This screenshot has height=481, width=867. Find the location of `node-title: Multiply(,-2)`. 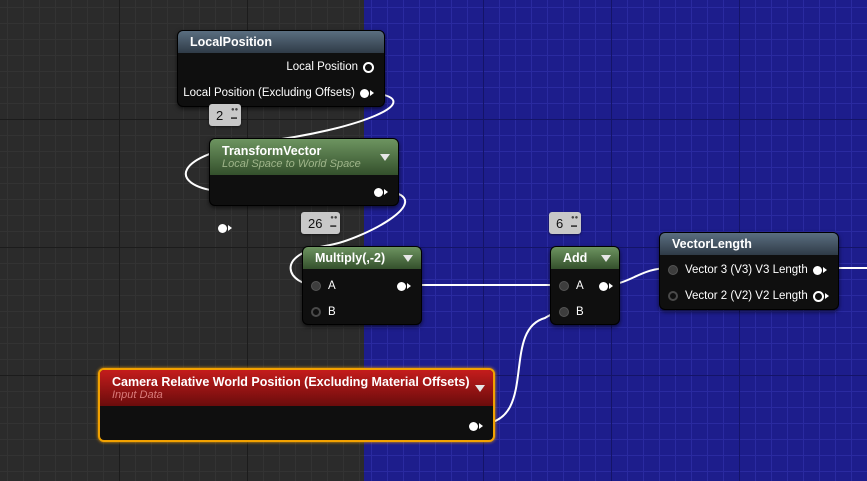

node-title: Multiply(,-2) is located at coordinates (350, 258).